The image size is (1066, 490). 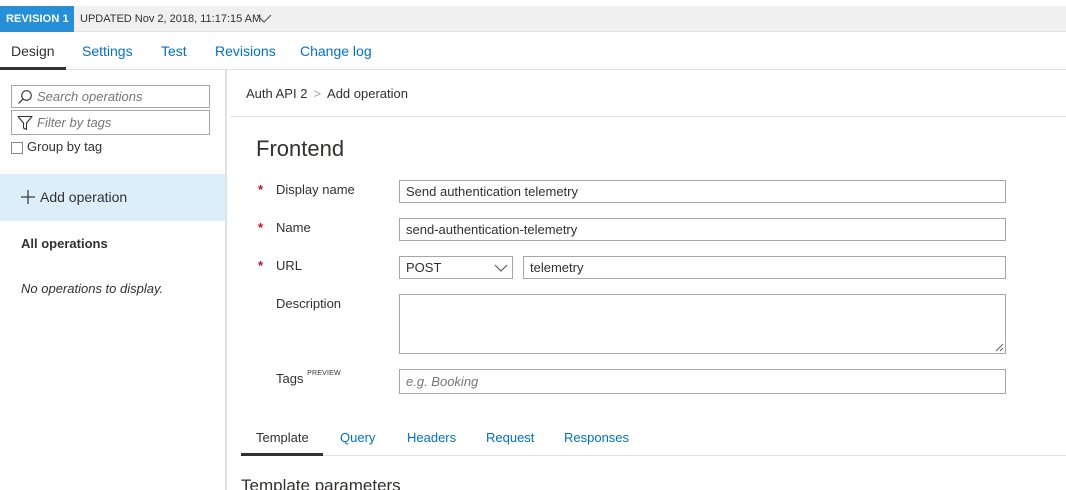 What do you see at coordinates (653, 438) in the screenshot?
I see `operation-detail-tabs: Template Query Headers Request Responses` at bounding box center [653, 438].